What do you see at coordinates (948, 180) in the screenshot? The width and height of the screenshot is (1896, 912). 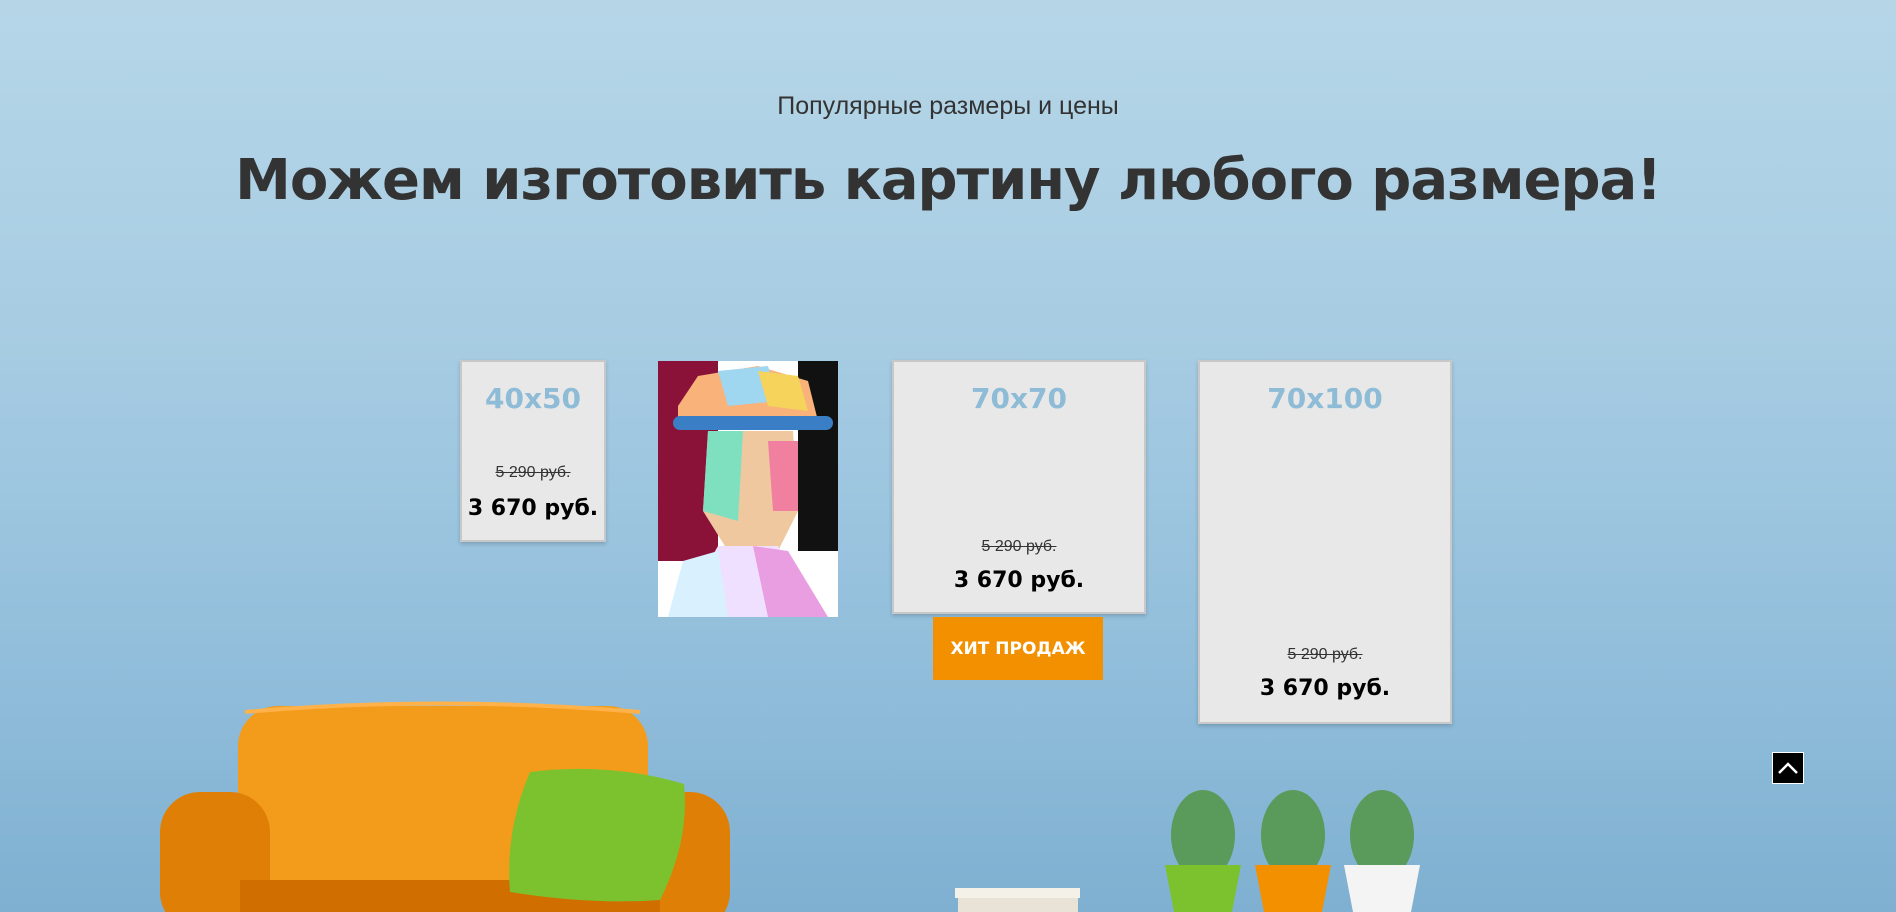 I see `section-title: Можем изготовить картину любого размера!` at bounding box center [948, 180].